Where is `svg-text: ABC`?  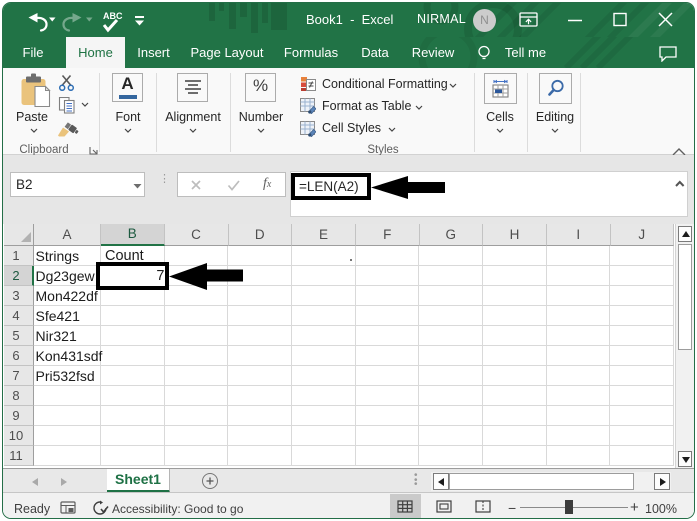
svg-text: ABC is located at coordinates (113, 16).